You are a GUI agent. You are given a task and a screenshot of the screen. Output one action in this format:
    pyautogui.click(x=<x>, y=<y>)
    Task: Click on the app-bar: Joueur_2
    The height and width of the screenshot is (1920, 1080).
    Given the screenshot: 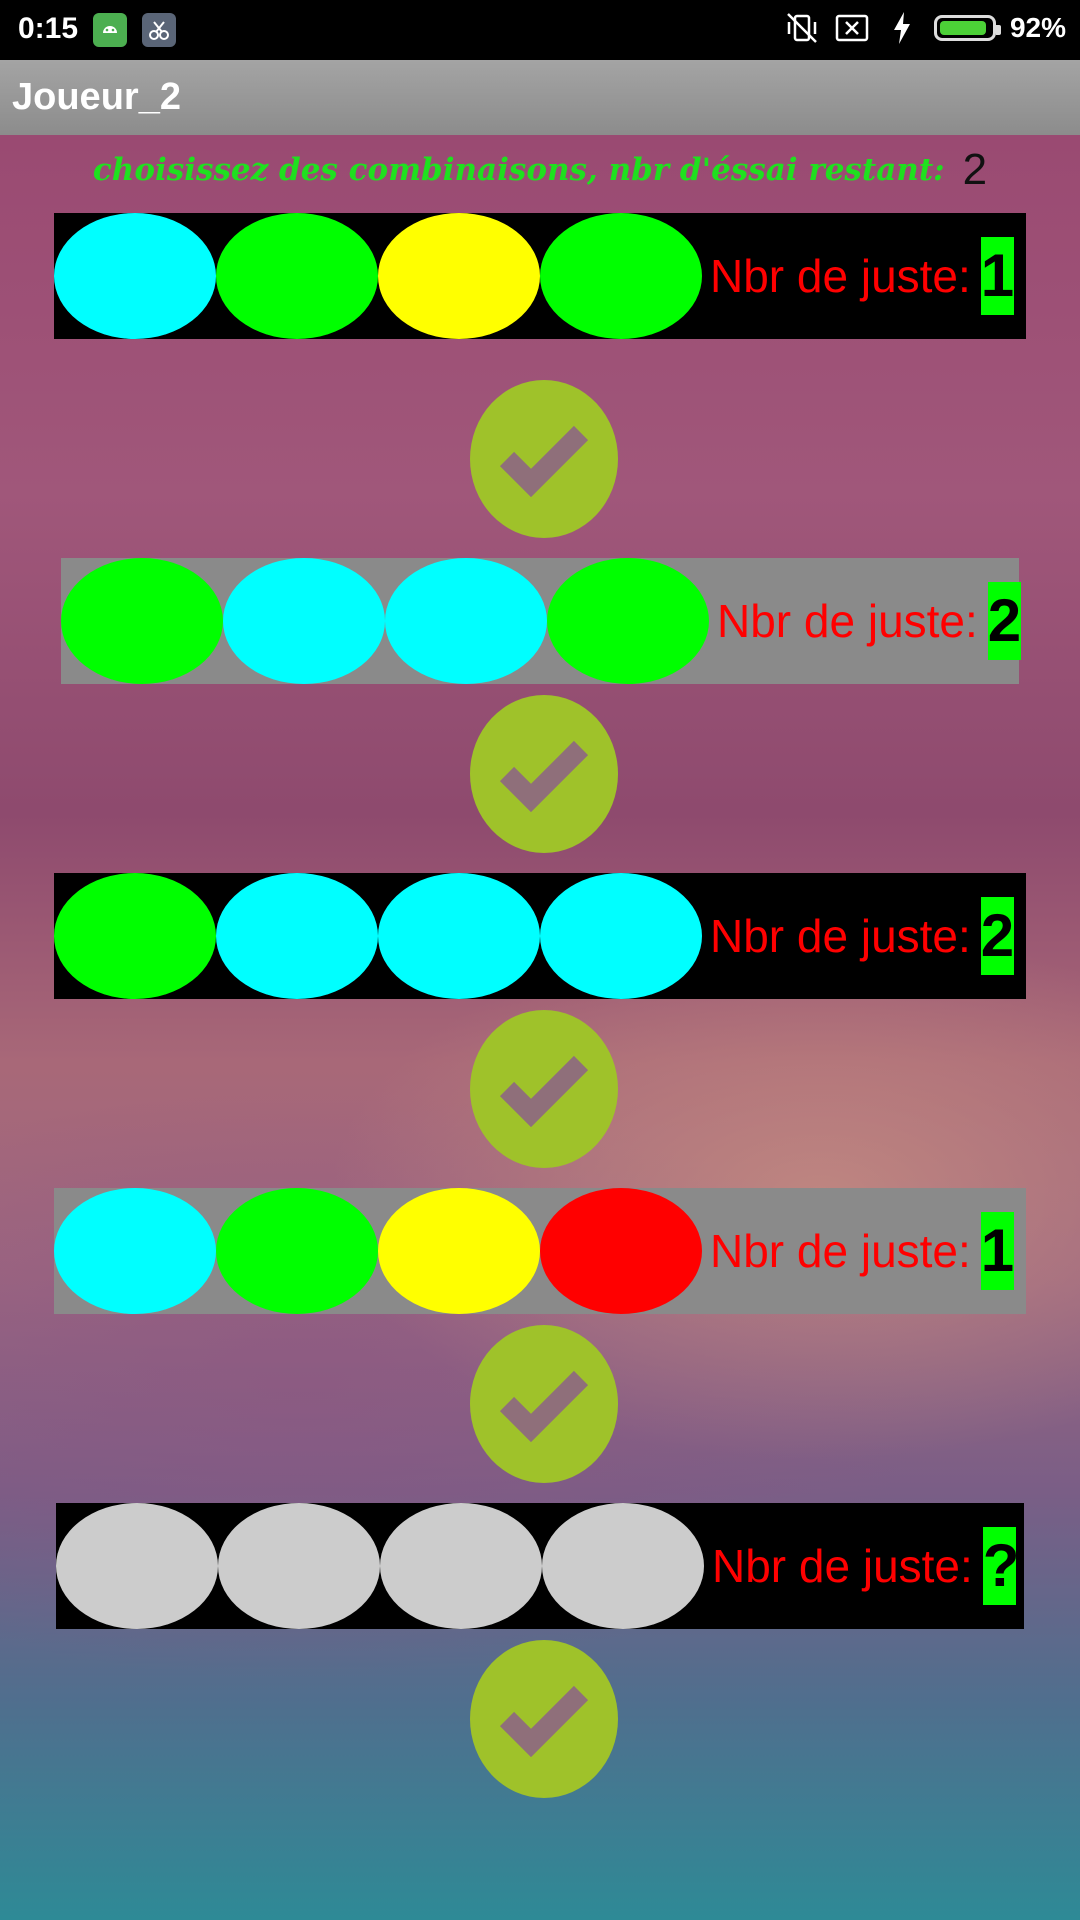 What is the action you would take?
    pyautogui.click(x=540, y=97)
    